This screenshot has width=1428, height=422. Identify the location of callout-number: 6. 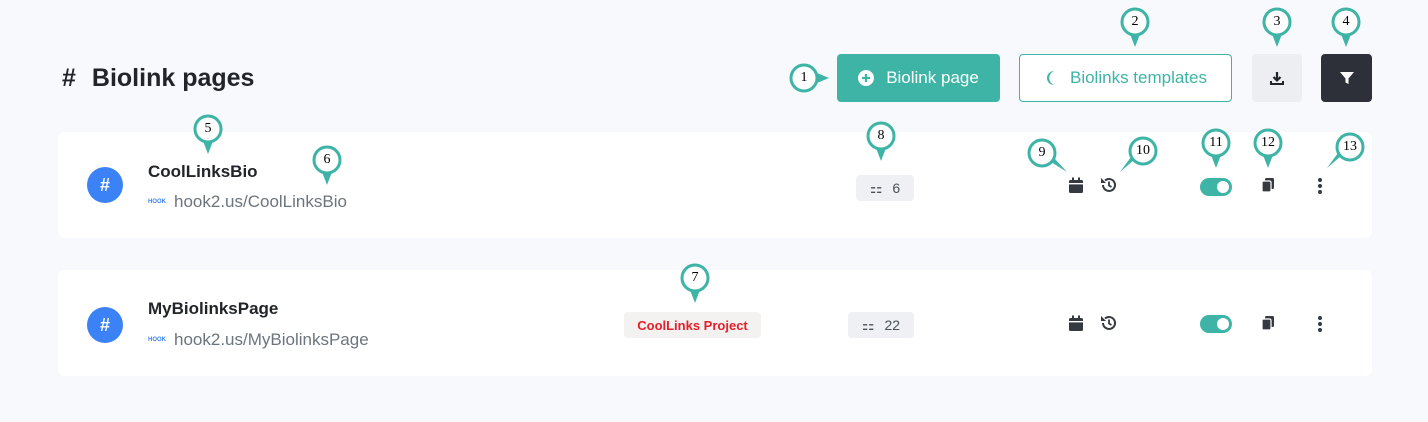
(327, 159).